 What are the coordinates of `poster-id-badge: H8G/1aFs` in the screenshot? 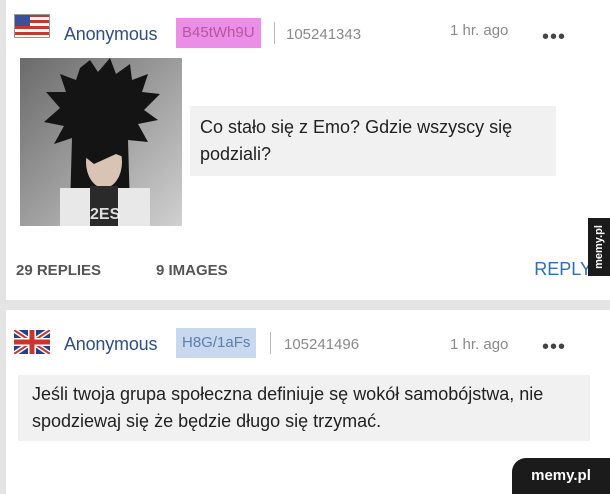 It's located at (216, 343).